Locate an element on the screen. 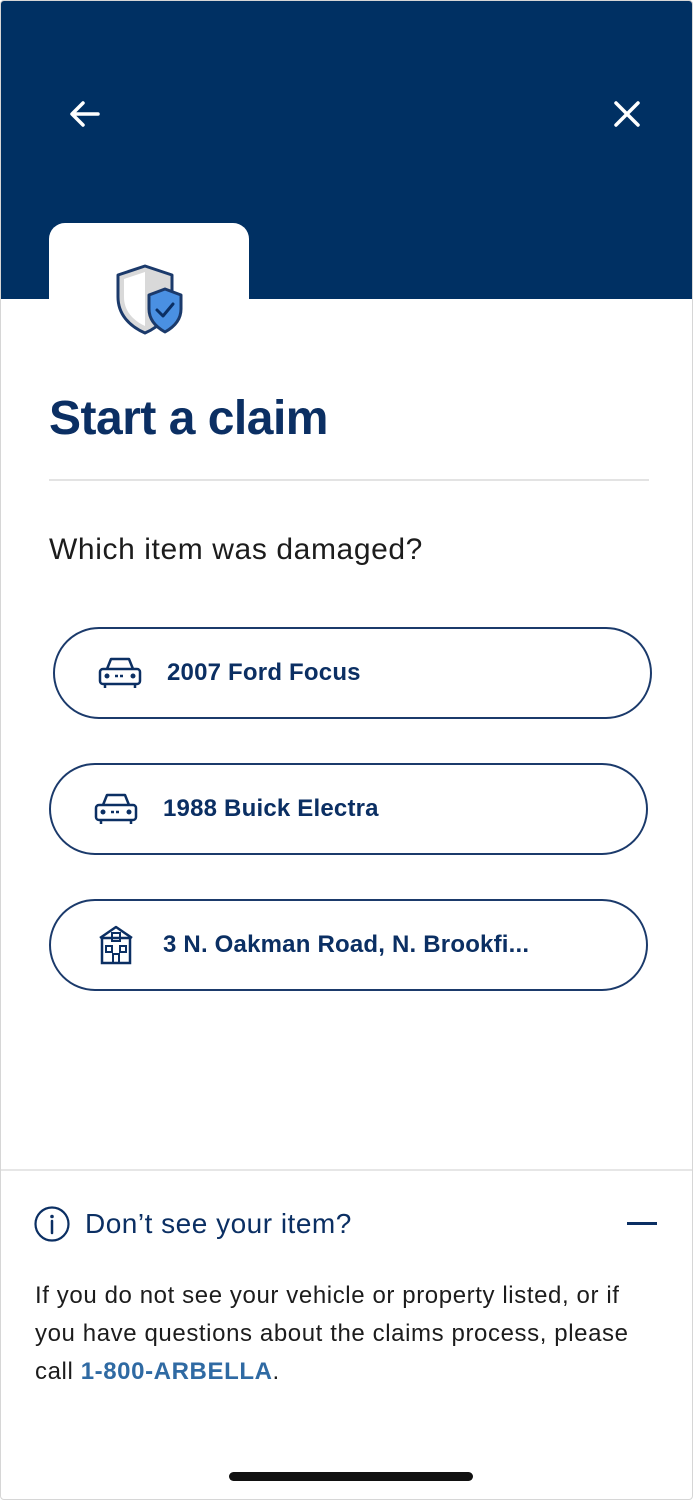 This screenshot has height=1500, width=693. item-option-2007-ford-focus: 2007 Ford Focus is located at coordinates (352, 673).